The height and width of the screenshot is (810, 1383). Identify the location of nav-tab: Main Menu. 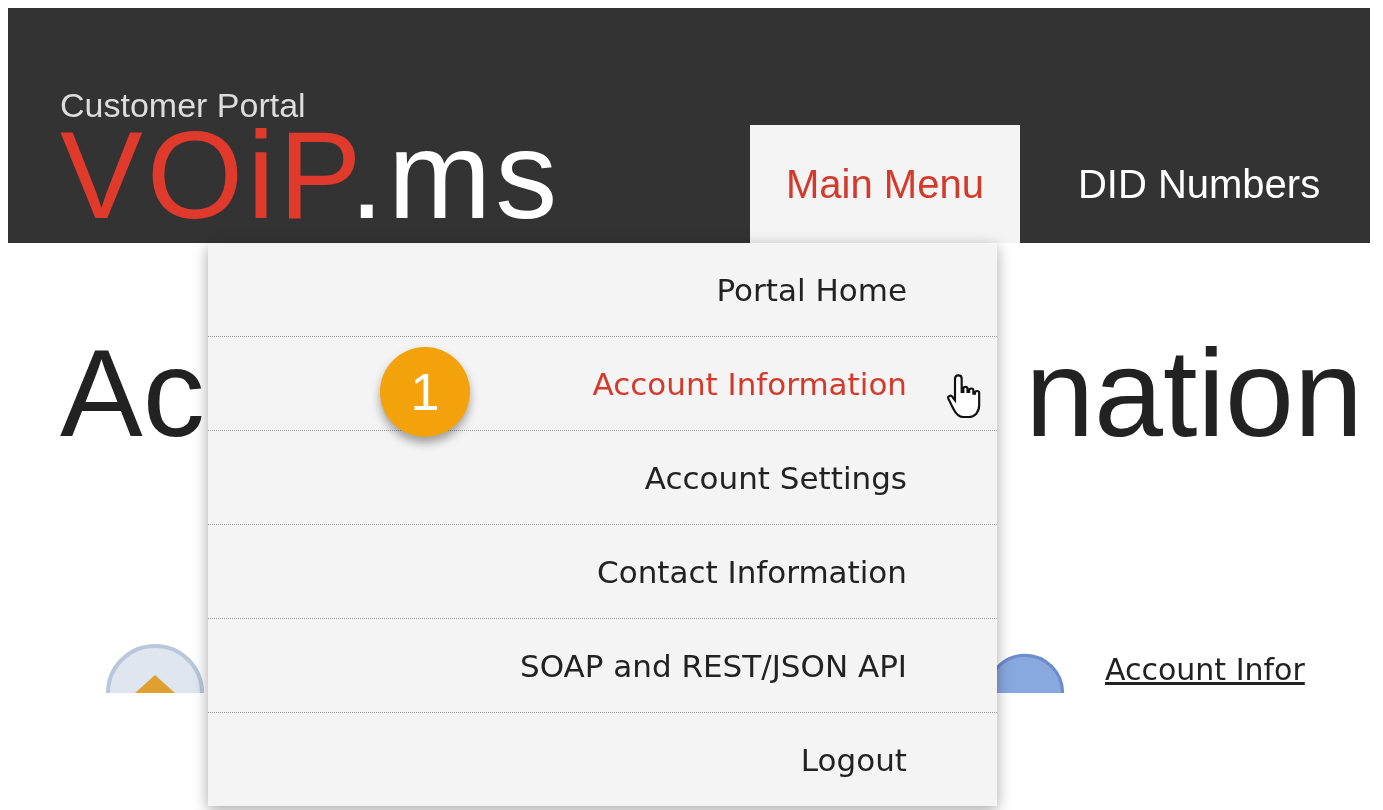
(885, 184).